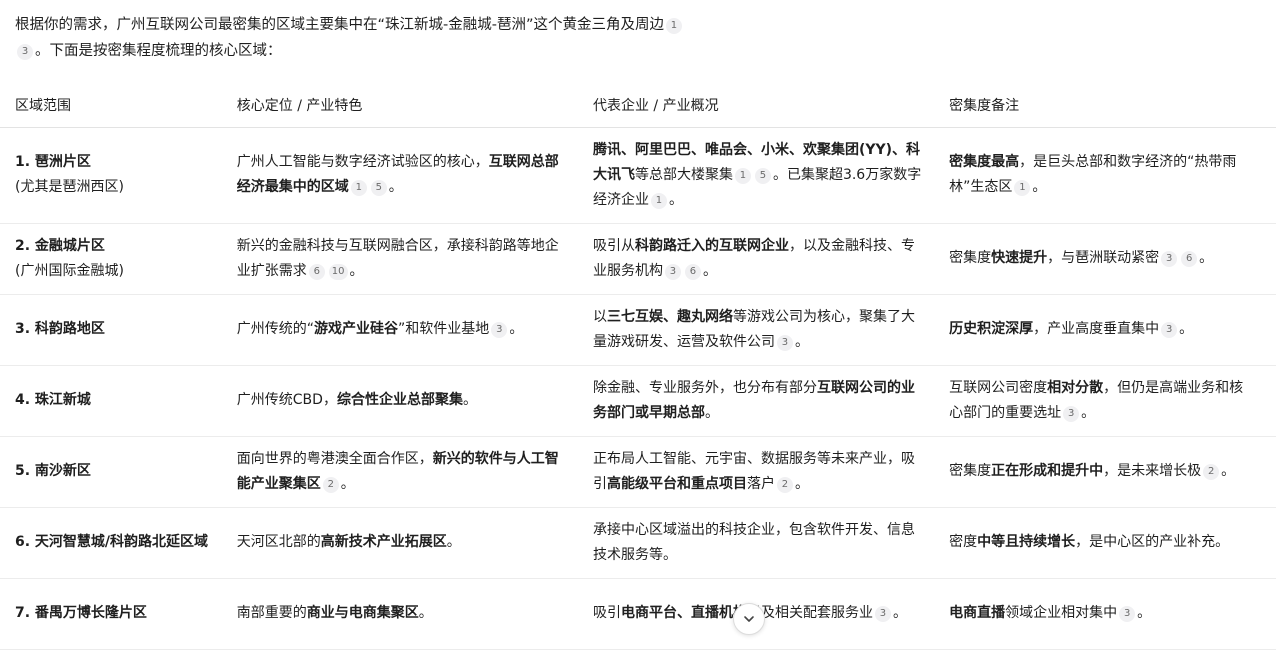 This screenshot has height=652, width=1284. I want to click on region-cell: 7. 番禺万博长隆片区, so click(118, 614).